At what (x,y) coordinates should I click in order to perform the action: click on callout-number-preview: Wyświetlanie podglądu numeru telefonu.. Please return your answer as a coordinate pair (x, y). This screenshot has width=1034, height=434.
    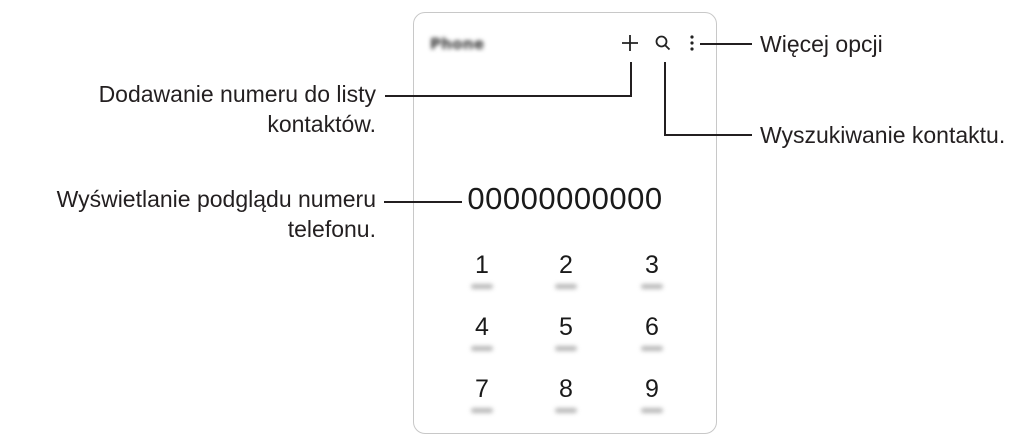
    Looking at the image, I should click on (216, 214).